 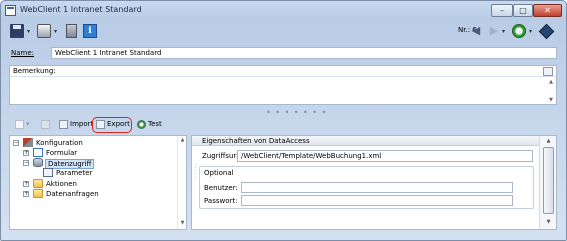 I want to click on tree-node-datenzugriff: − Datenzugriff, so click(x=98, y=163).